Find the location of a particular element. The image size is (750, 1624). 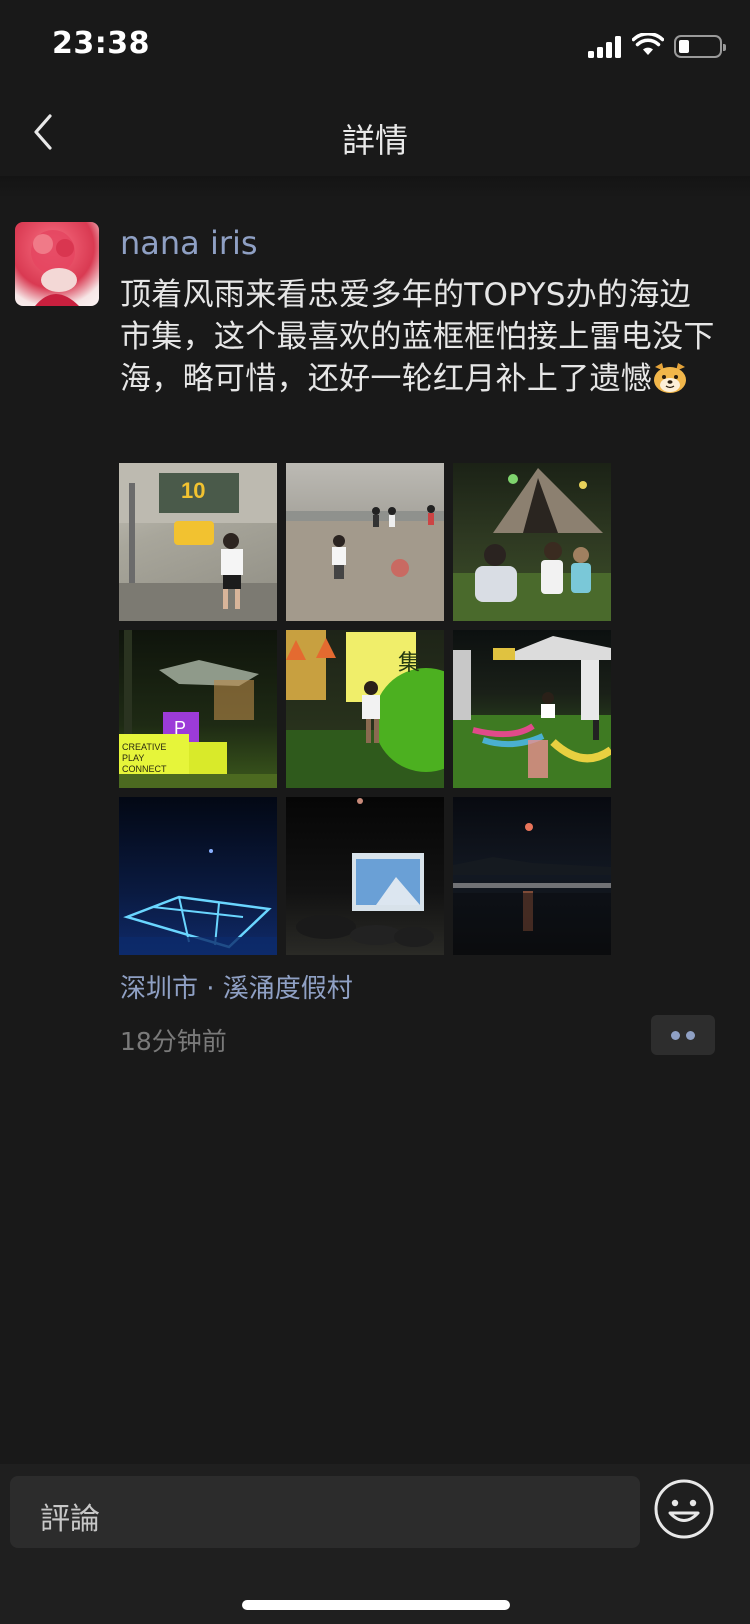

comment-bar: 評論 is located at coordinates (375, 1544).